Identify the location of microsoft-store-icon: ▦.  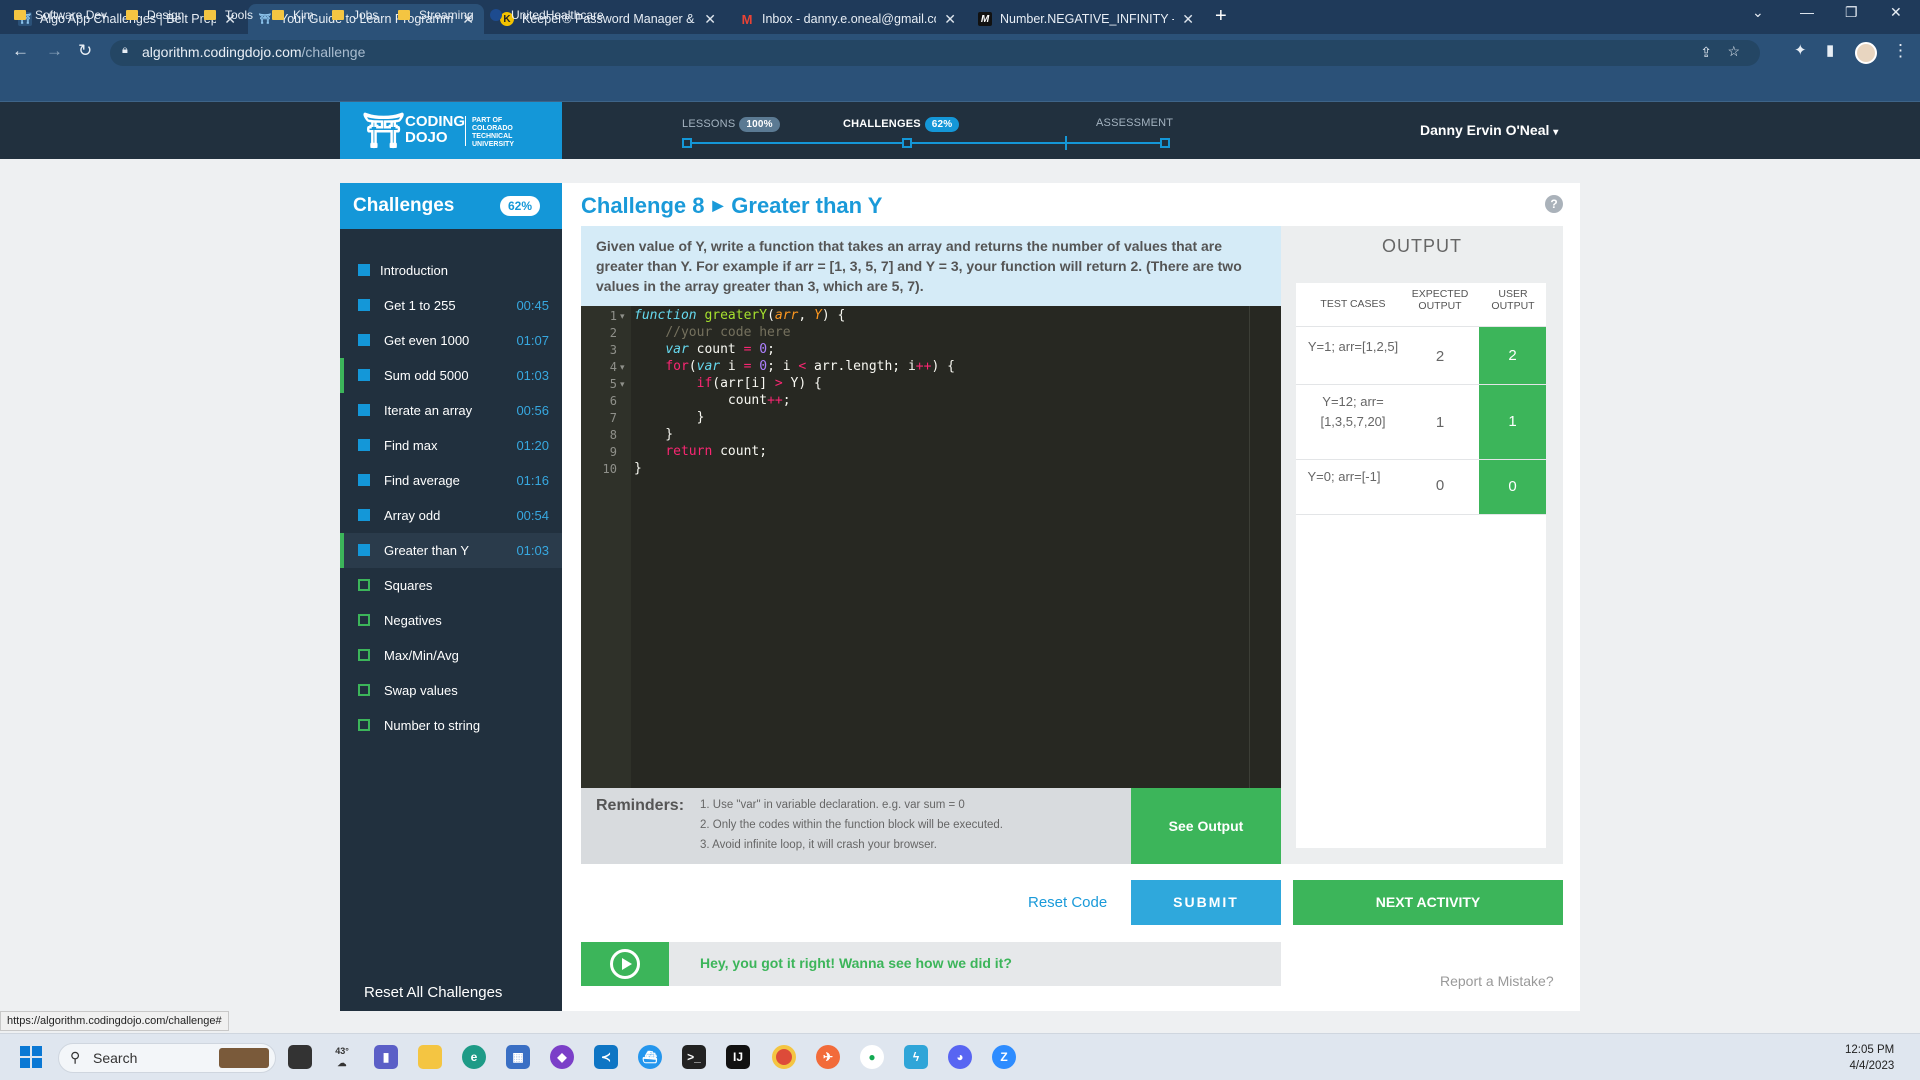
(518, 1057).